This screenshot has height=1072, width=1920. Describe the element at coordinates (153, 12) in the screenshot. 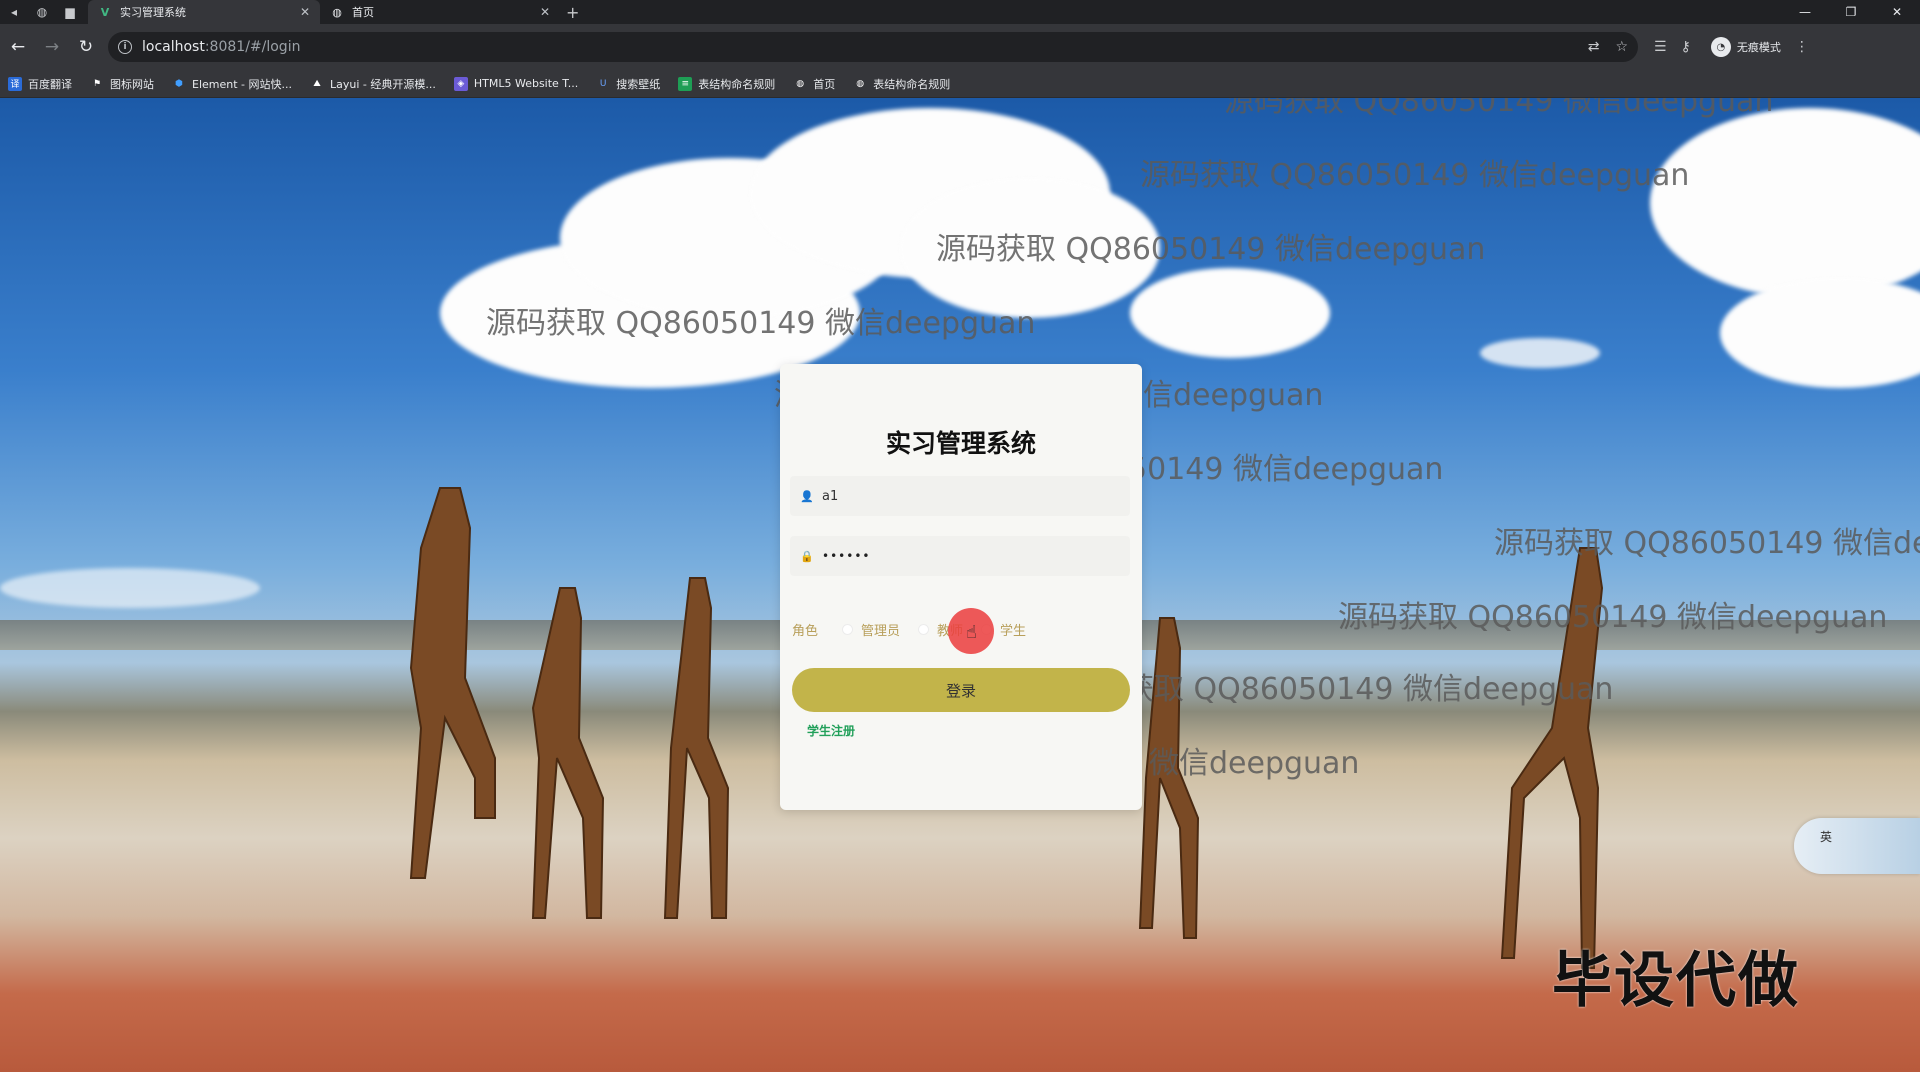

I see `tab-title: 实习管理系统` at that location.